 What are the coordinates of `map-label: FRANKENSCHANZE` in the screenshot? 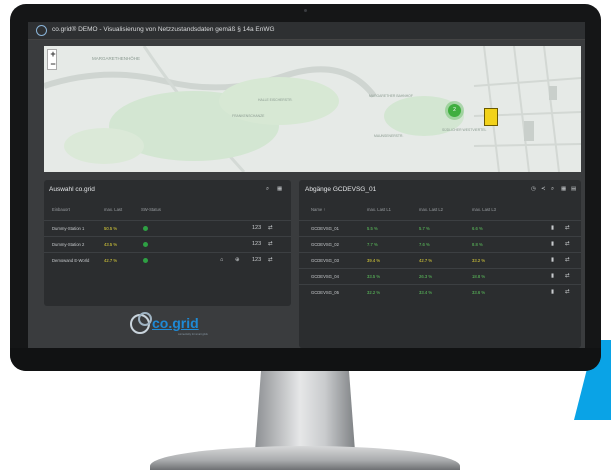 It's located at (248, 116).